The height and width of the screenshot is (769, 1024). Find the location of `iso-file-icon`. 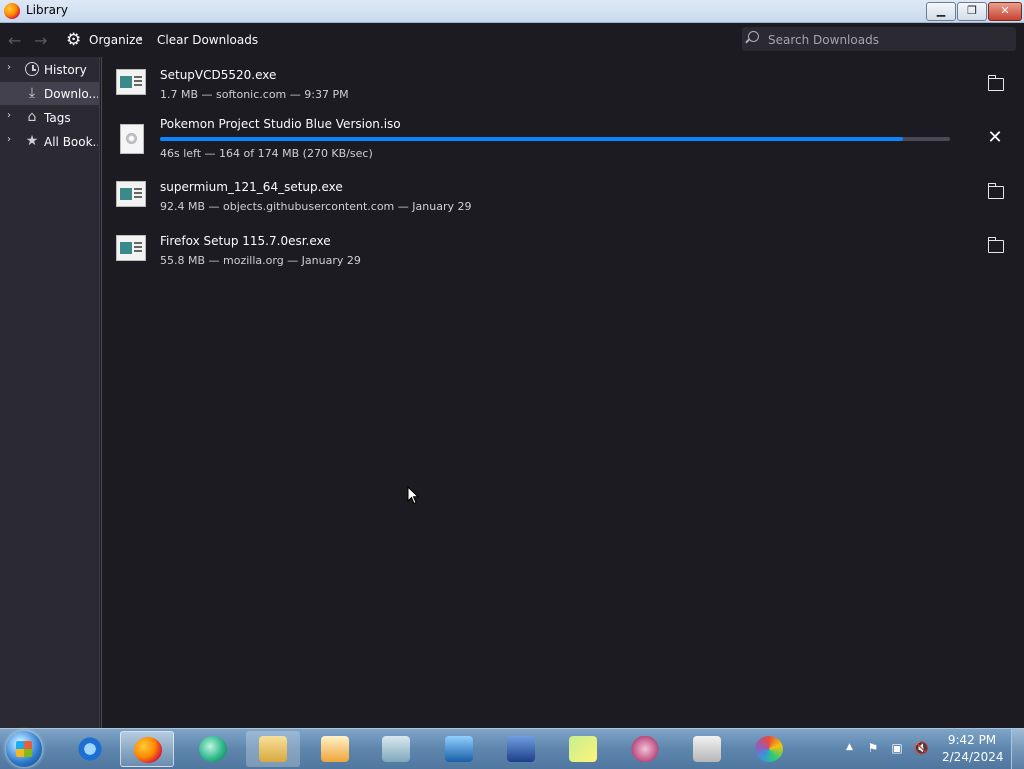

iso-file-icon is located at coordinates (132, 139).